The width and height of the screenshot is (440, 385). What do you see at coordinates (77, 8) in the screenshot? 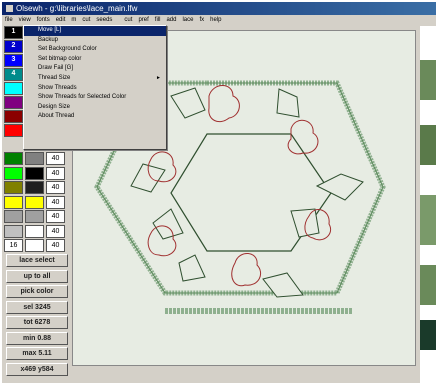
I see `window-title: Olsewh - g:\libraries\lace_main.lfw` at bounding box center [77, 8].